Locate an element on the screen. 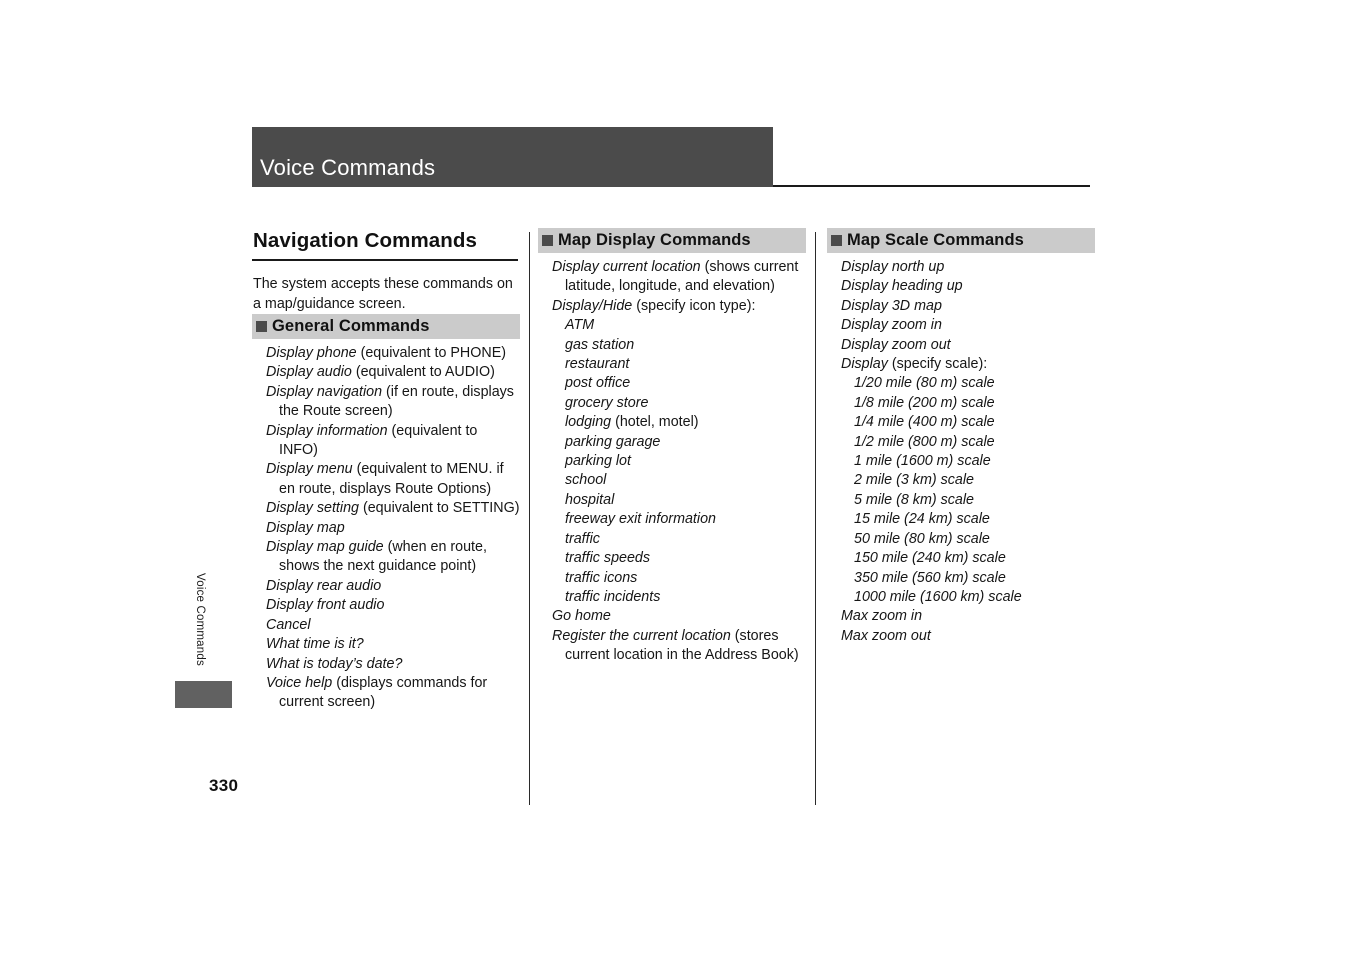  command-list-item: Display heading up is located at coordinates (961, 286).